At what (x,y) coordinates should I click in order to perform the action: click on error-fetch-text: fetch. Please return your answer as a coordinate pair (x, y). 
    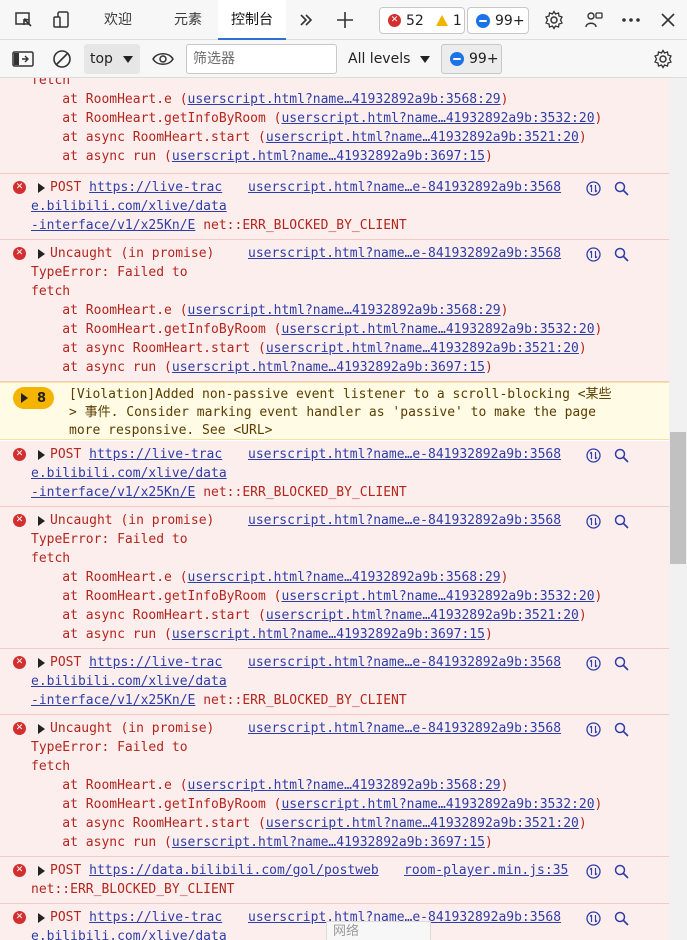
    Looking at the image, I should click on (51, 766).